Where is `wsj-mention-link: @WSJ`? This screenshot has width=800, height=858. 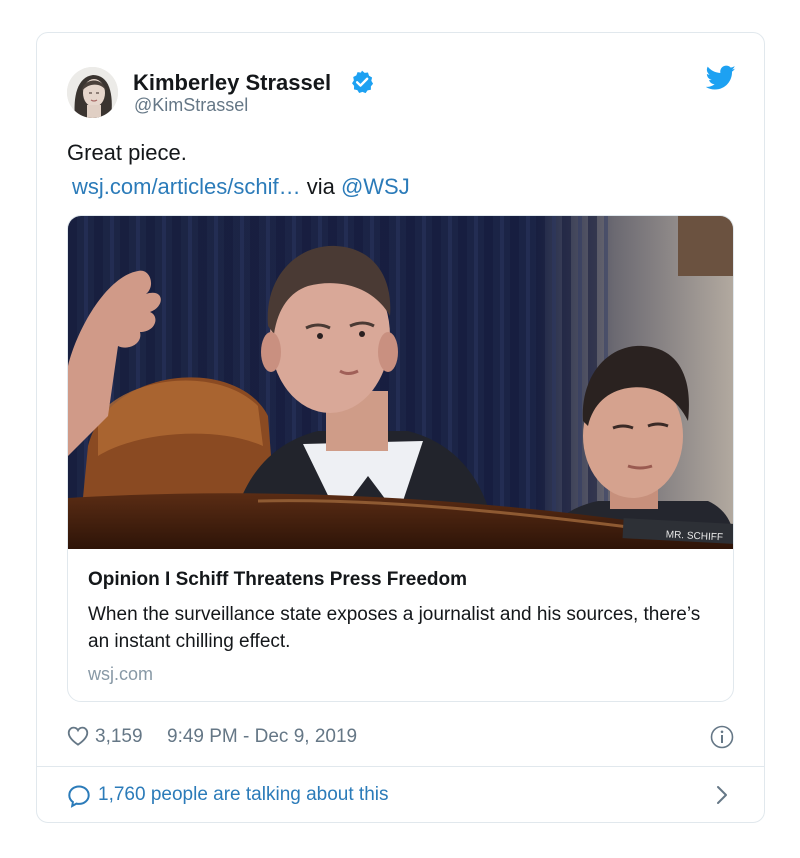
wsj-mention-link: @WSJ is located at coordinates (375, 186).